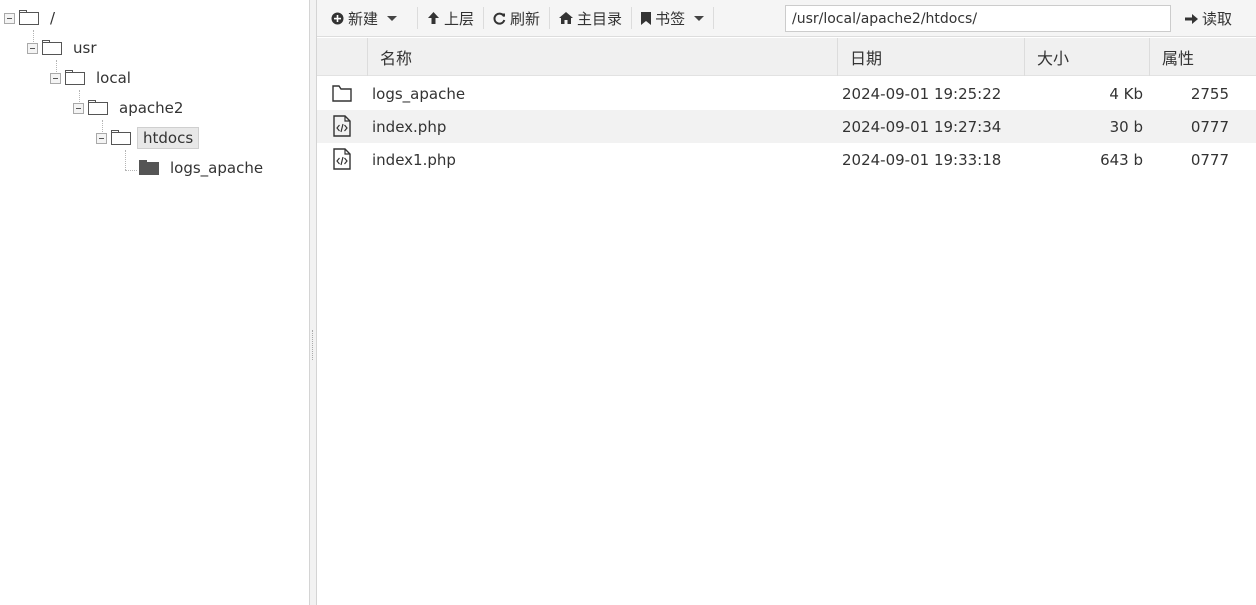 The height and width of the screenshot is (605, 1256). Describe the element at coordinates (418, 93) in the screenshot. I see `file-name: logs_apache` at that location.